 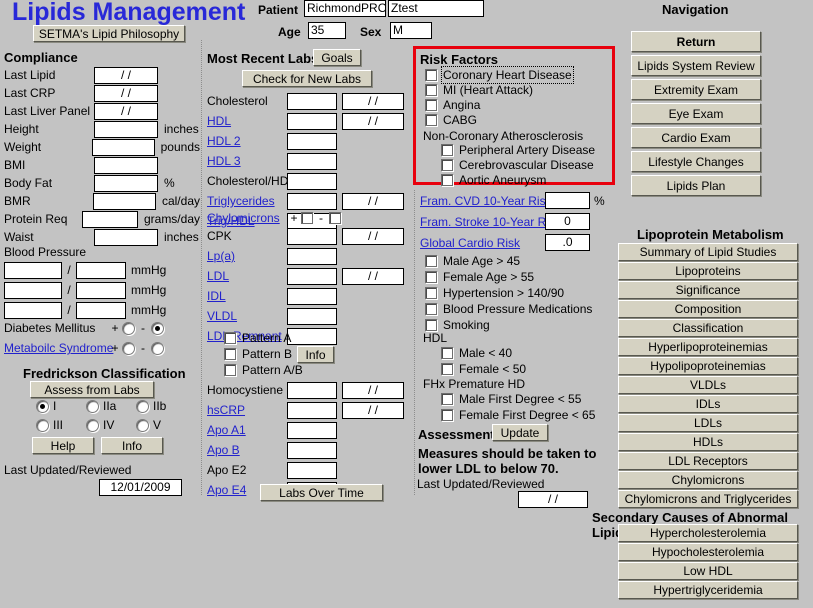 What do you see at coordinates (335, 218) in the screenshot?
I see `chylomicrons-minus-checkbox` at bounding box center [335, 218].